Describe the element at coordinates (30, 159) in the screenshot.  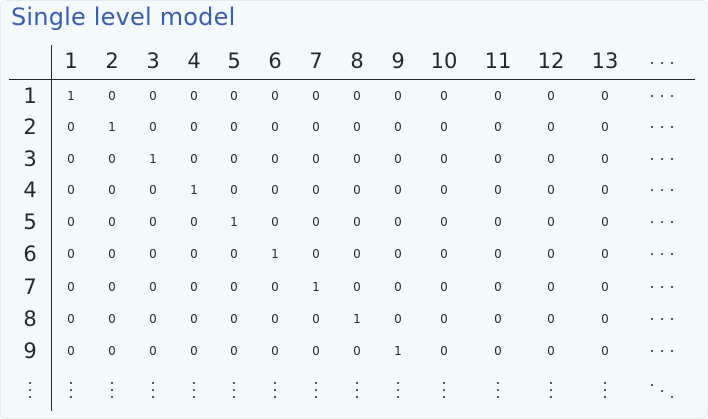
I see `row-header: 3` at that location.